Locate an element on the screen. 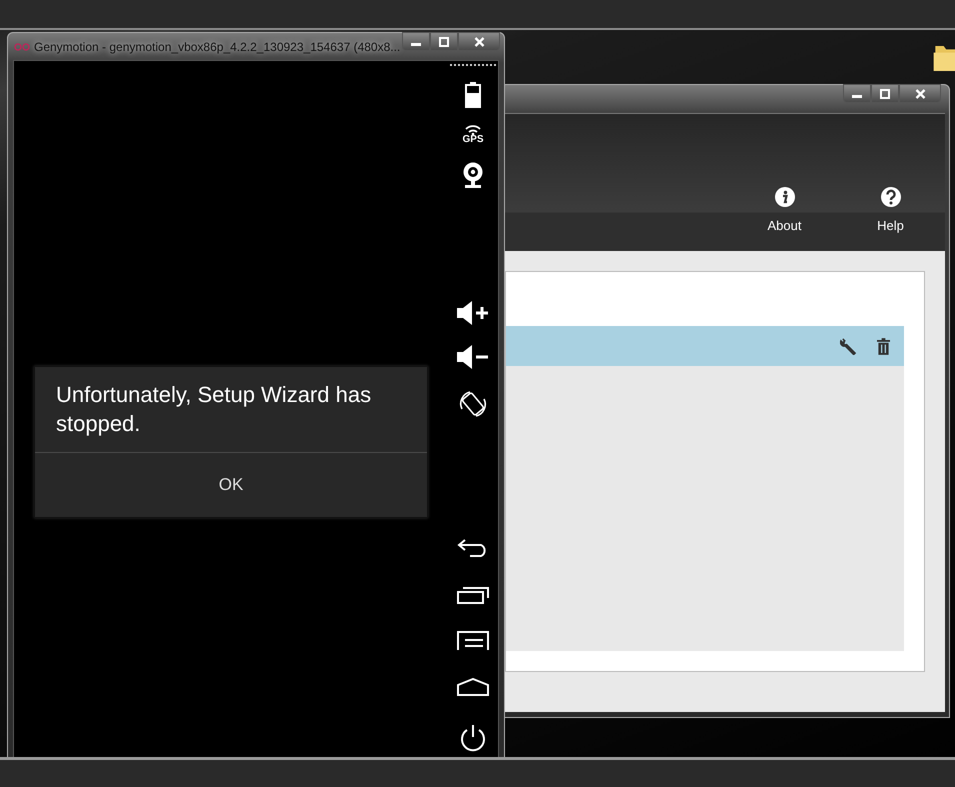 Image resolution: width=955 pixels, height=787 pixels. ok-button: OK is located at coordinates (231, 485).